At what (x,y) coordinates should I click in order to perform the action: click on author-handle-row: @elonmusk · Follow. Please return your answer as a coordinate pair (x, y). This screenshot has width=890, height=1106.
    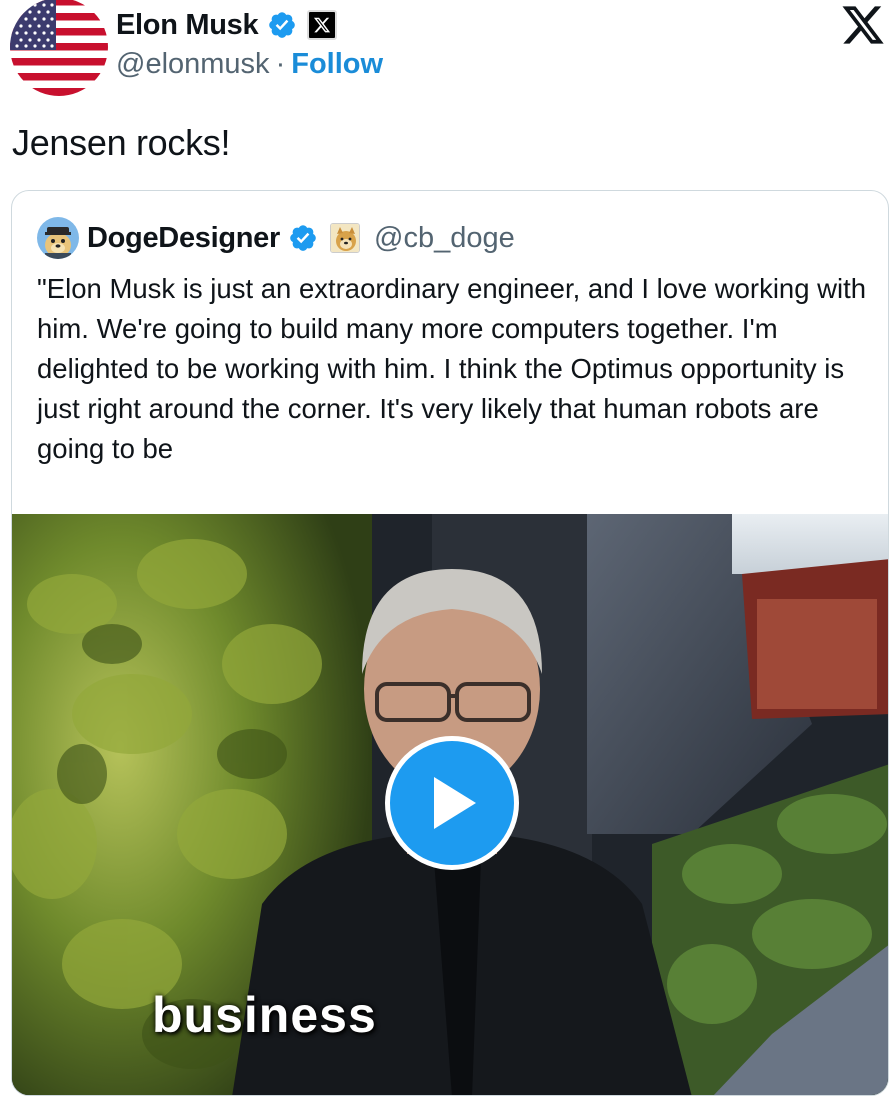
    Looking at the image, I should click on (249, 64).